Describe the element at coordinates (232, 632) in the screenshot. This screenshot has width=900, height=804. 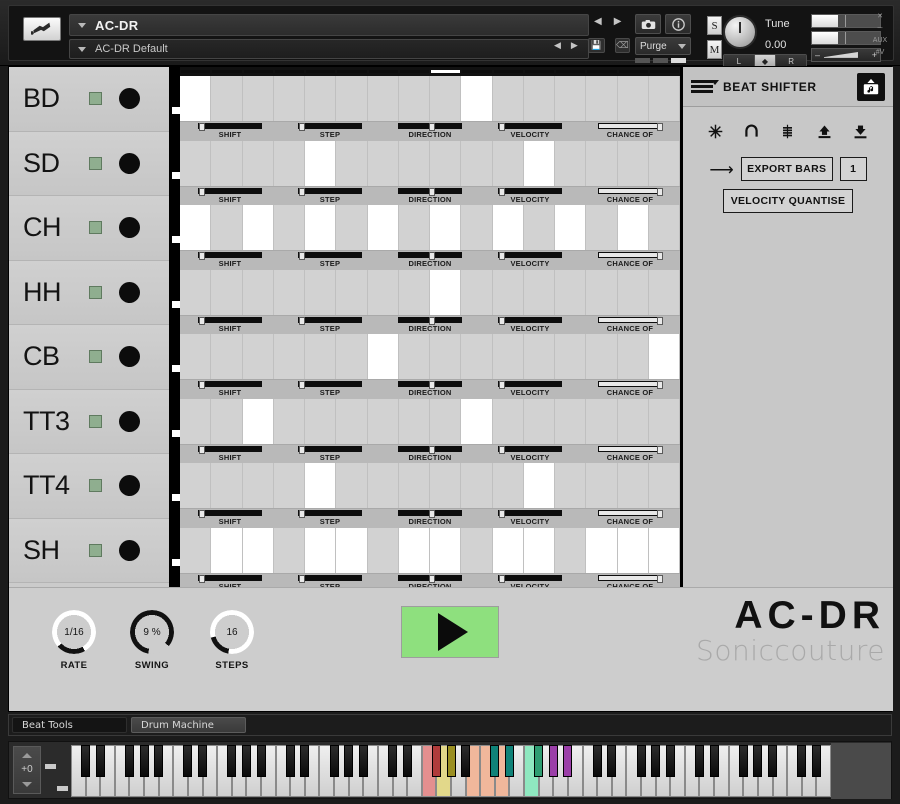
I see `knob-dial: 16` at that location.